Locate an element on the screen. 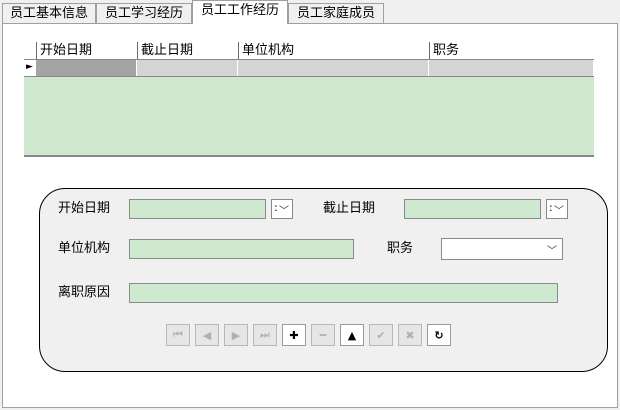 The height and width of the screenshot is (410, 620). cell-start-date is located at coordinates (86, 68).